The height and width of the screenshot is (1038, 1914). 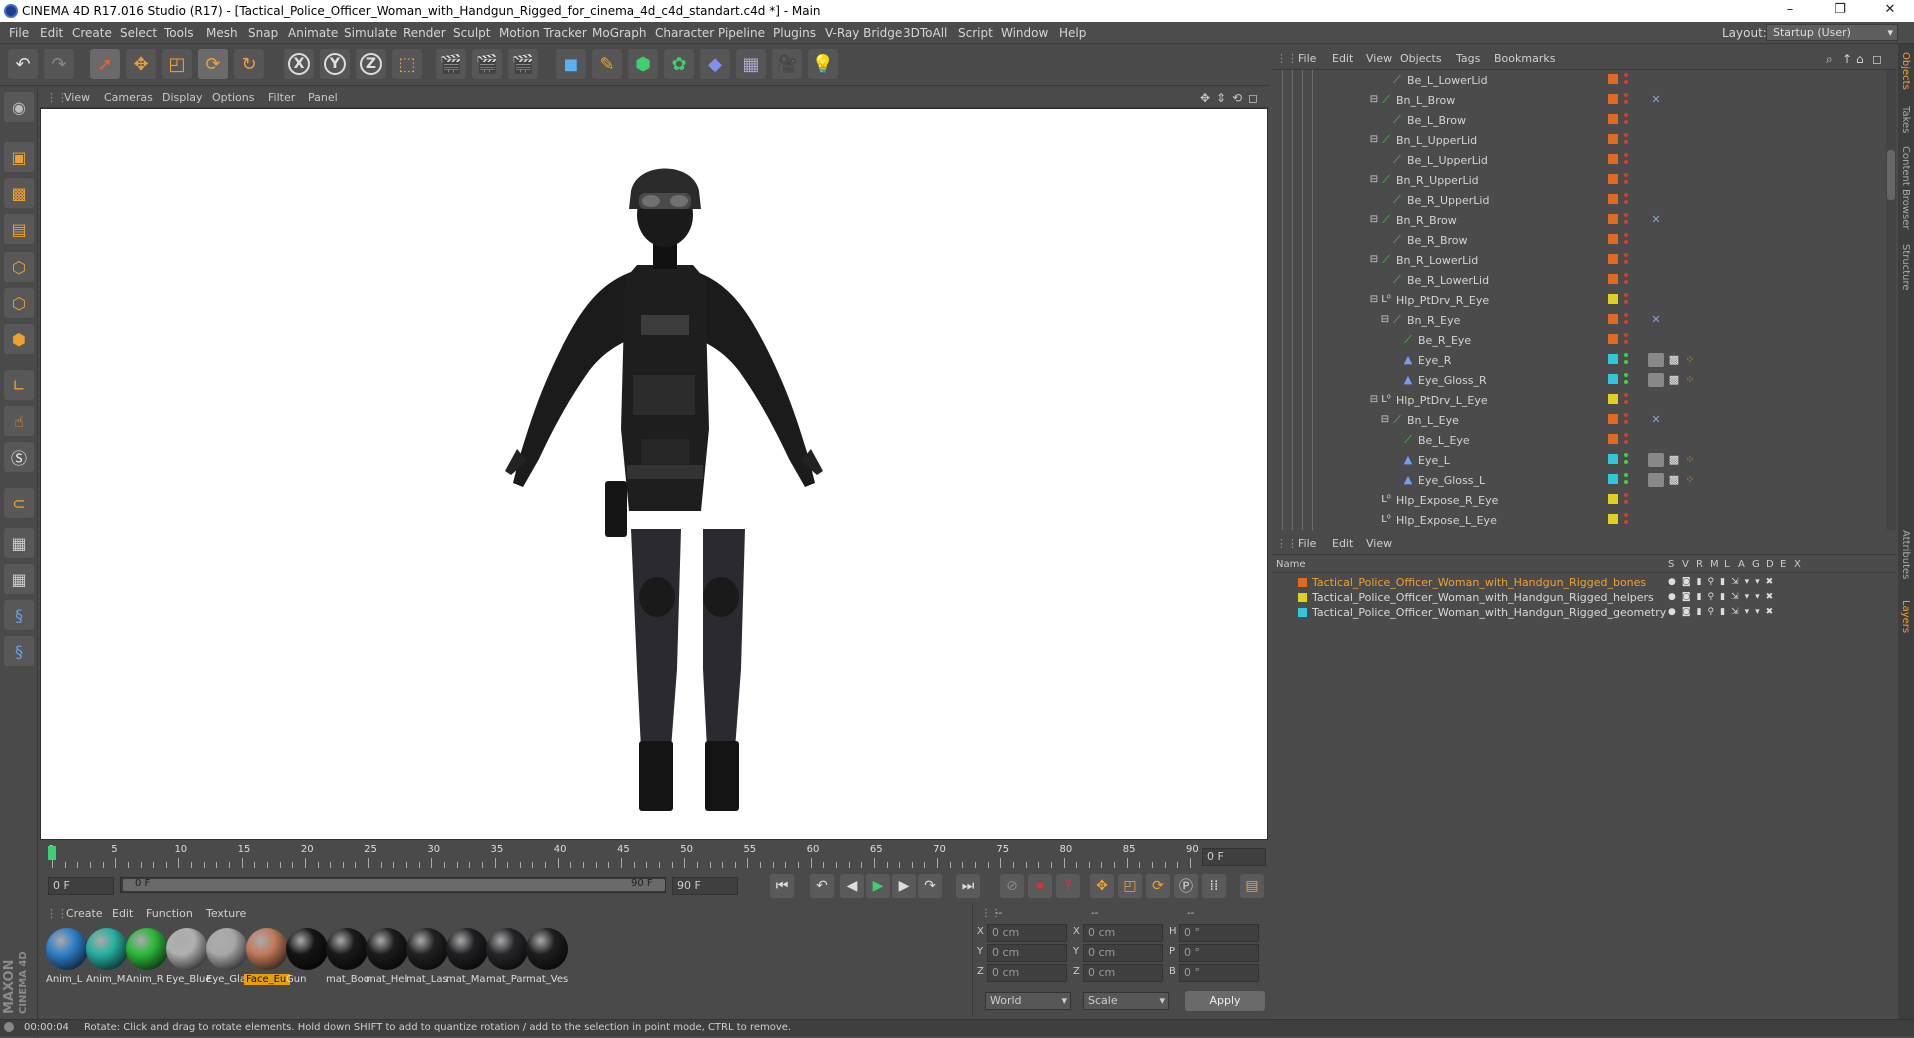 What do you see at coordinates (1379, 543) in the screenshot?
I see `layer-menu-view: View` at bounding box center [1379, 543].